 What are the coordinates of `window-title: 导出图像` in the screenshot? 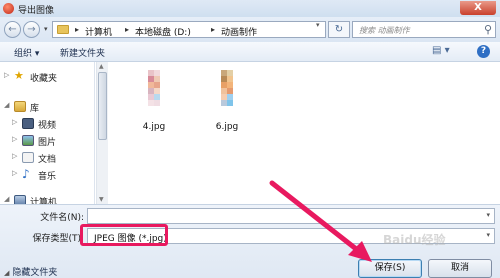 It's located at (36, 11).